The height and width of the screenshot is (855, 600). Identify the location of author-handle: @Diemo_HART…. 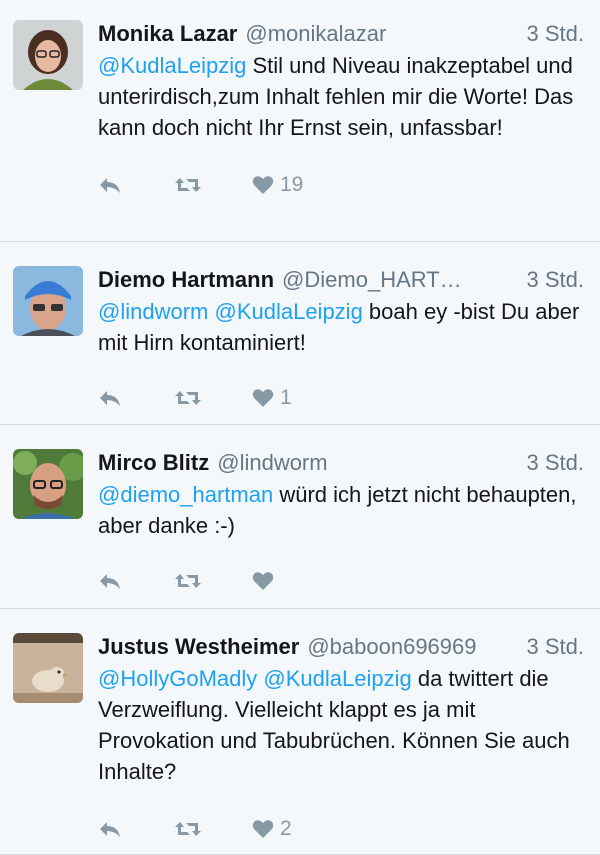
(398, 280).